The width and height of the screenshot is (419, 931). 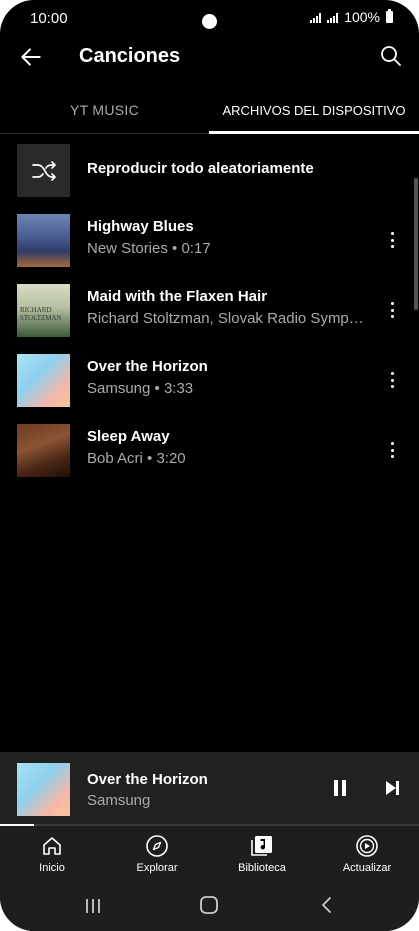 I want to click on bottom-nav: Inicio Explorar Biblioteca Actualizar, so click(x=209, y=854).